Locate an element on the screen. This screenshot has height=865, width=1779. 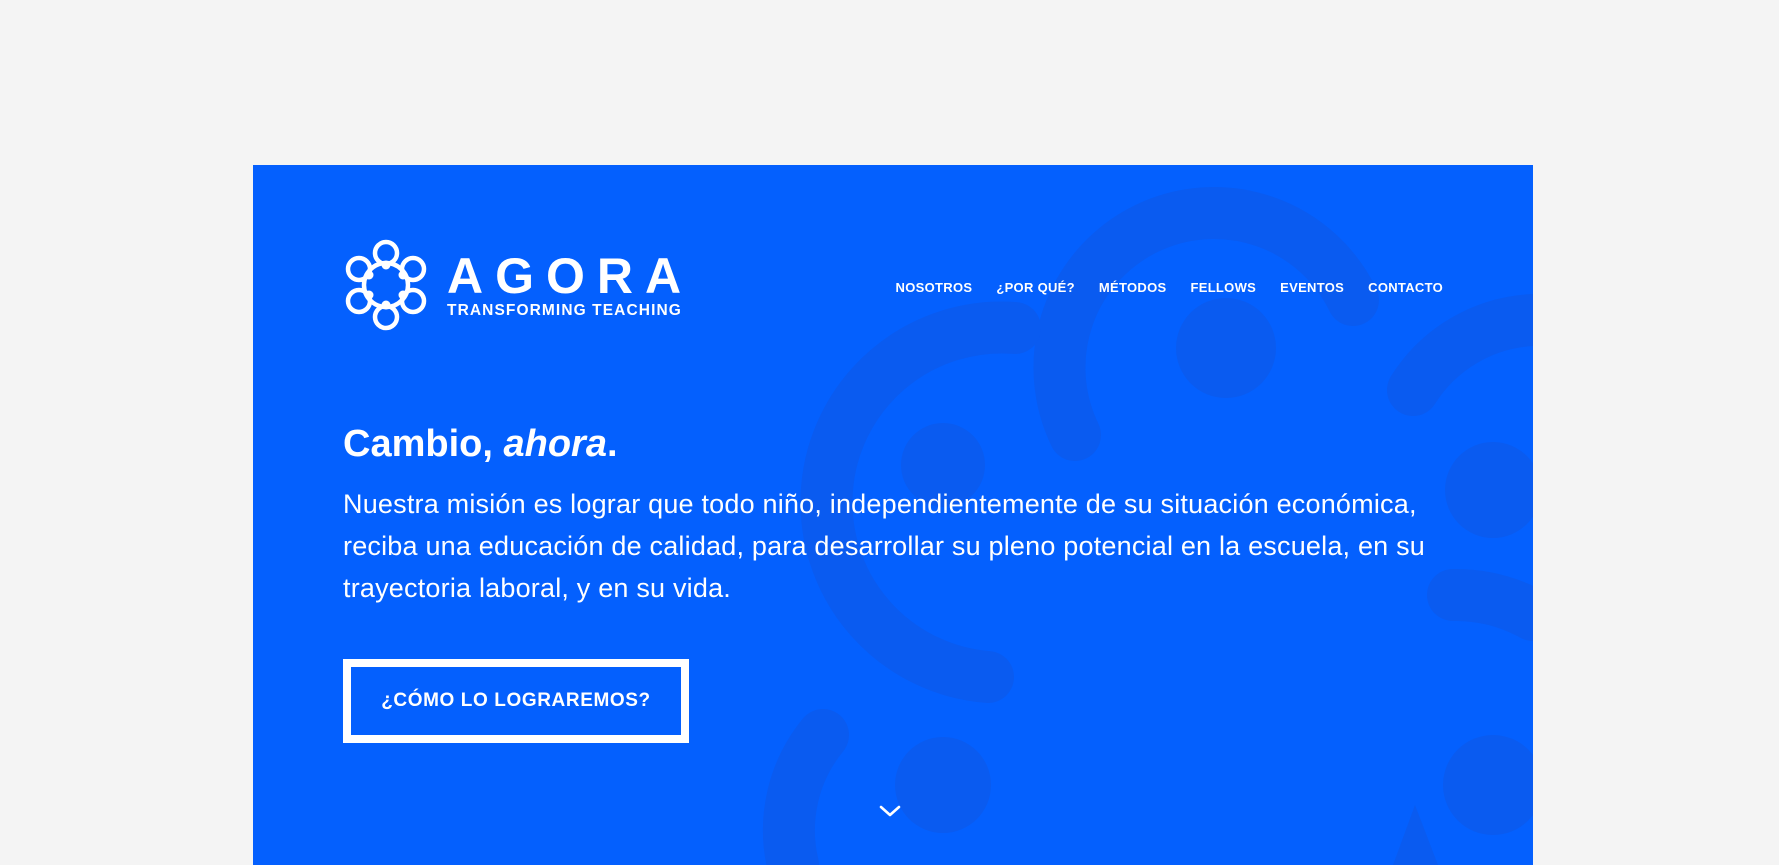
agora-logo-icon is located at coordinates (386, 285).